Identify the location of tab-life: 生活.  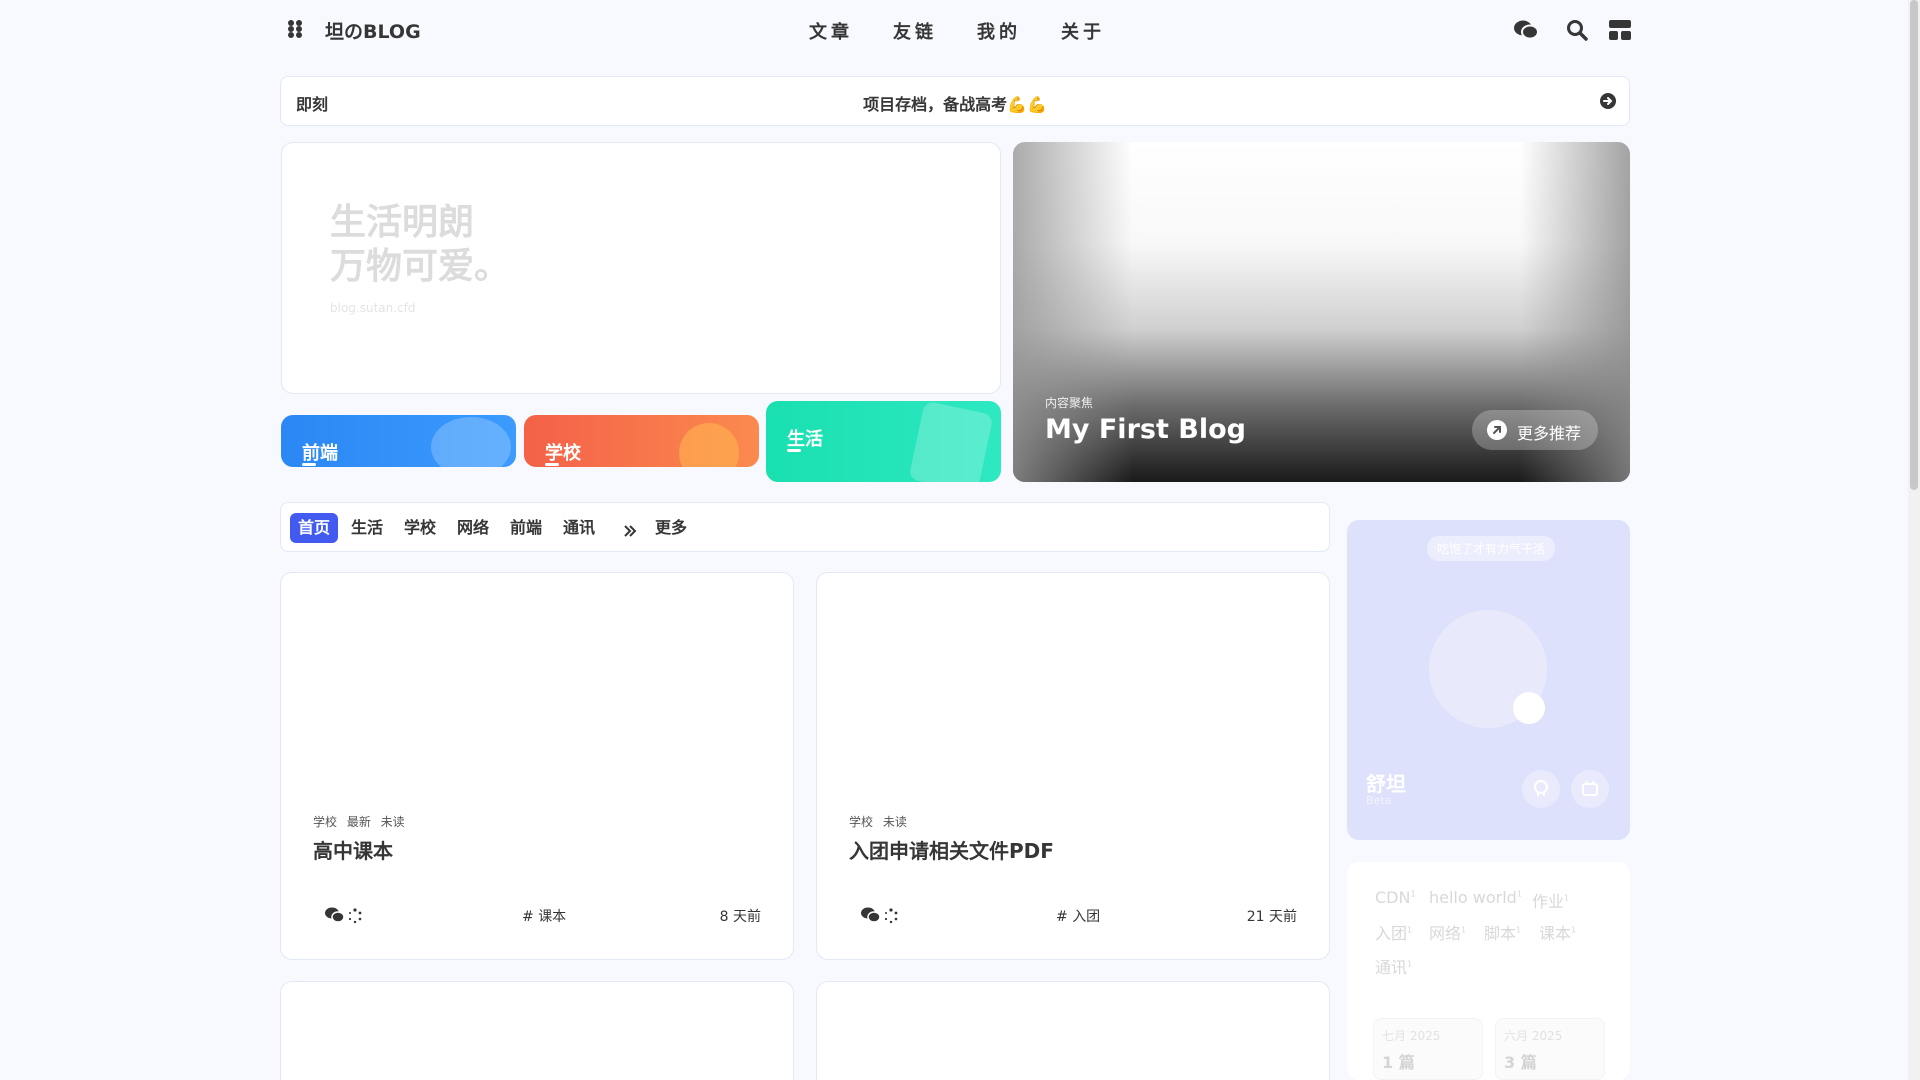
(367, 528).